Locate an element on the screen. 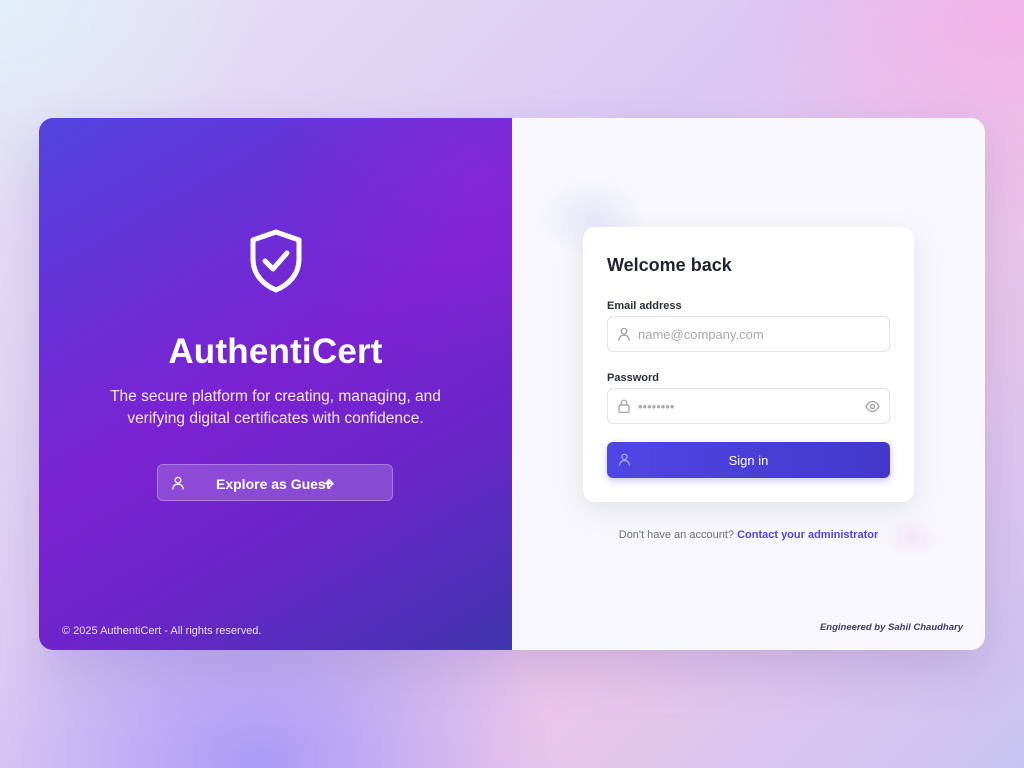  explore-as-guest-label: Explore as Guest is located at coordinates (273, 484).